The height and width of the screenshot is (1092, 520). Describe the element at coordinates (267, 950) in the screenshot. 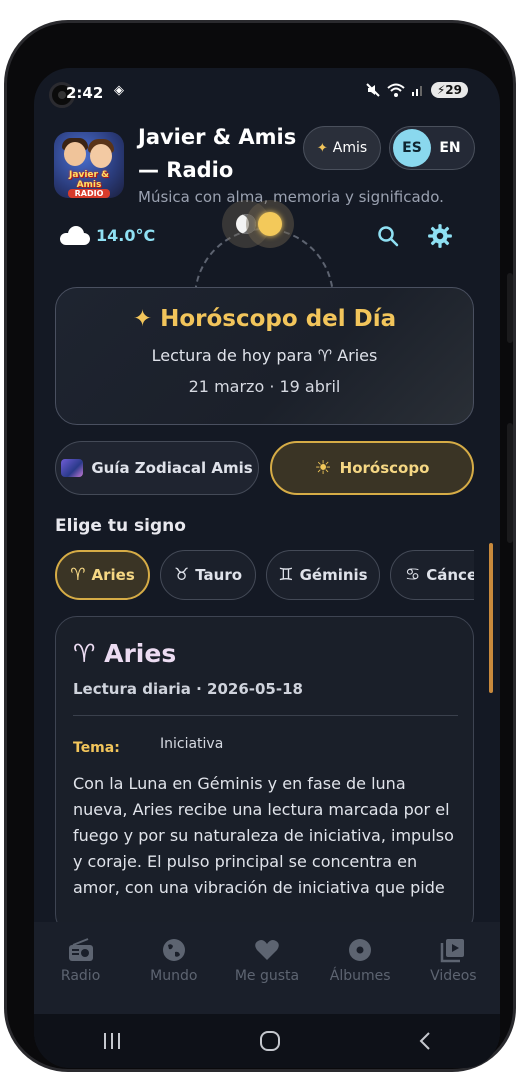

I see `heart-icon` at that location.